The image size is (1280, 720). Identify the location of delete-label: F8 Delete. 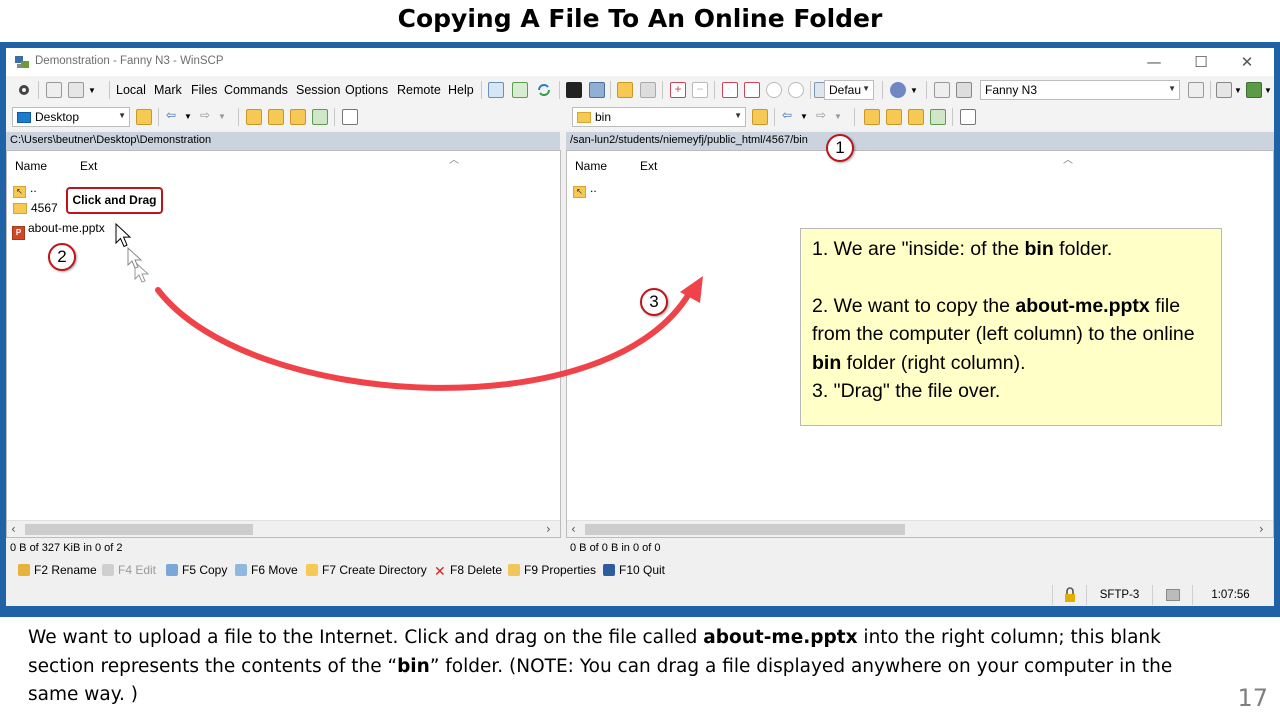
(476, 570).